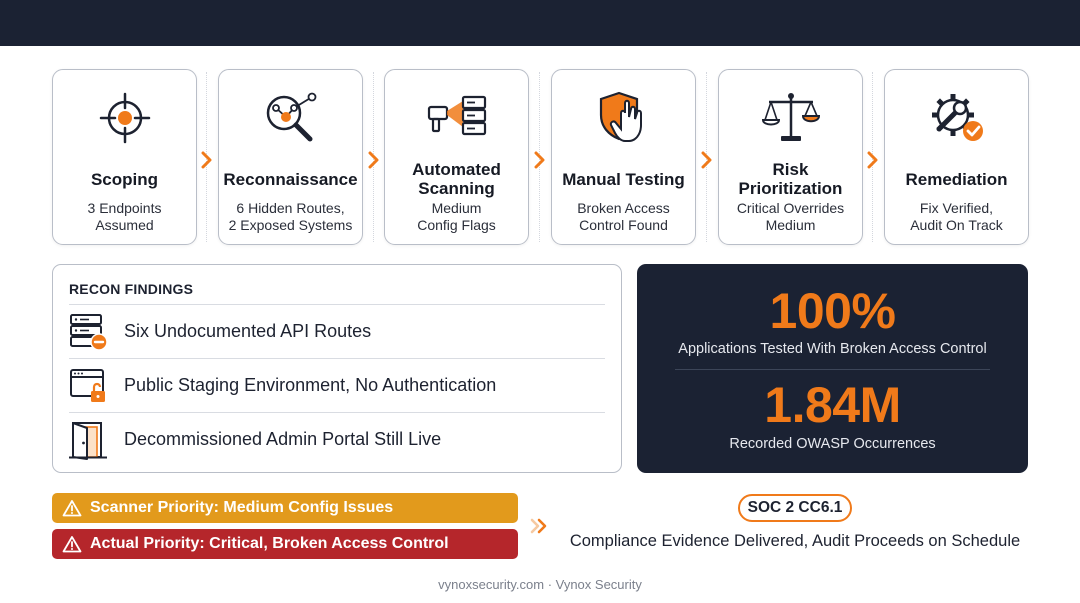  Describe the element at coordinates (623, 216) in the screenshot. I see `stage-description: Broken Access Control Found` at that location.